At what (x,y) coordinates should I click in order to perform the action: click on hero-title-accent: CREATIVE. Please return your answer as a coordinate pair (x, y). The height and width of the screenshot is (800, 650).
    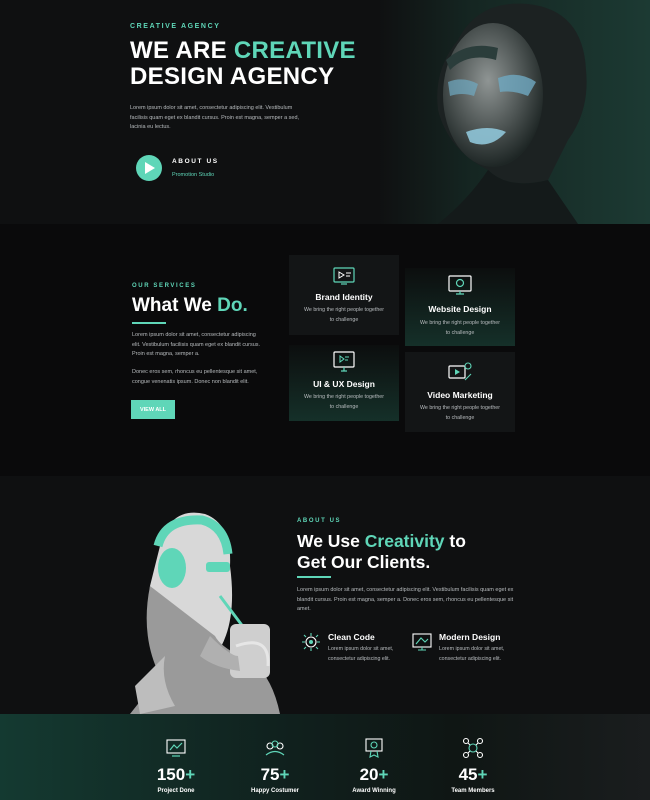
    Looking at the image, I should click on (294, 50).